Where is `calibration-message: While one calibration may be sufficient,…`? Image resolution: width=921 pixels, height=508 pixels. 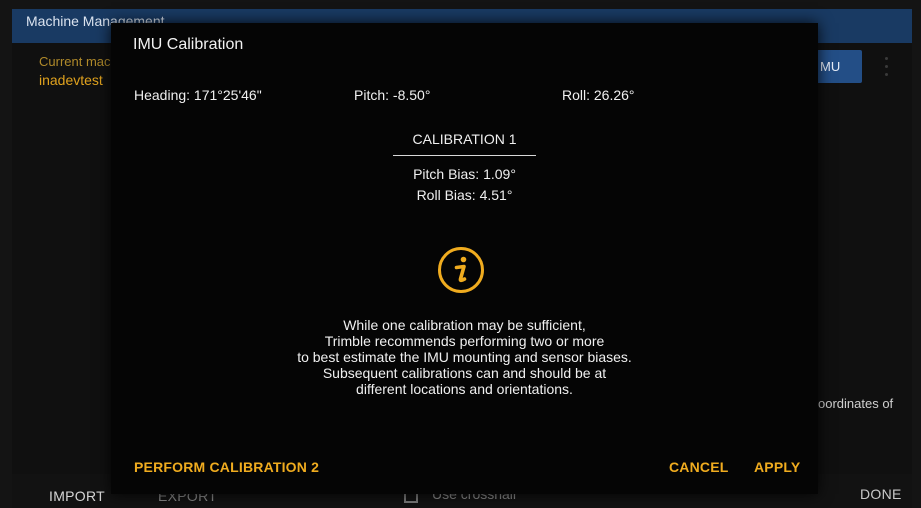 calibration-message: While one calibration may be sufficient,… is located at coordinates (464, 357).